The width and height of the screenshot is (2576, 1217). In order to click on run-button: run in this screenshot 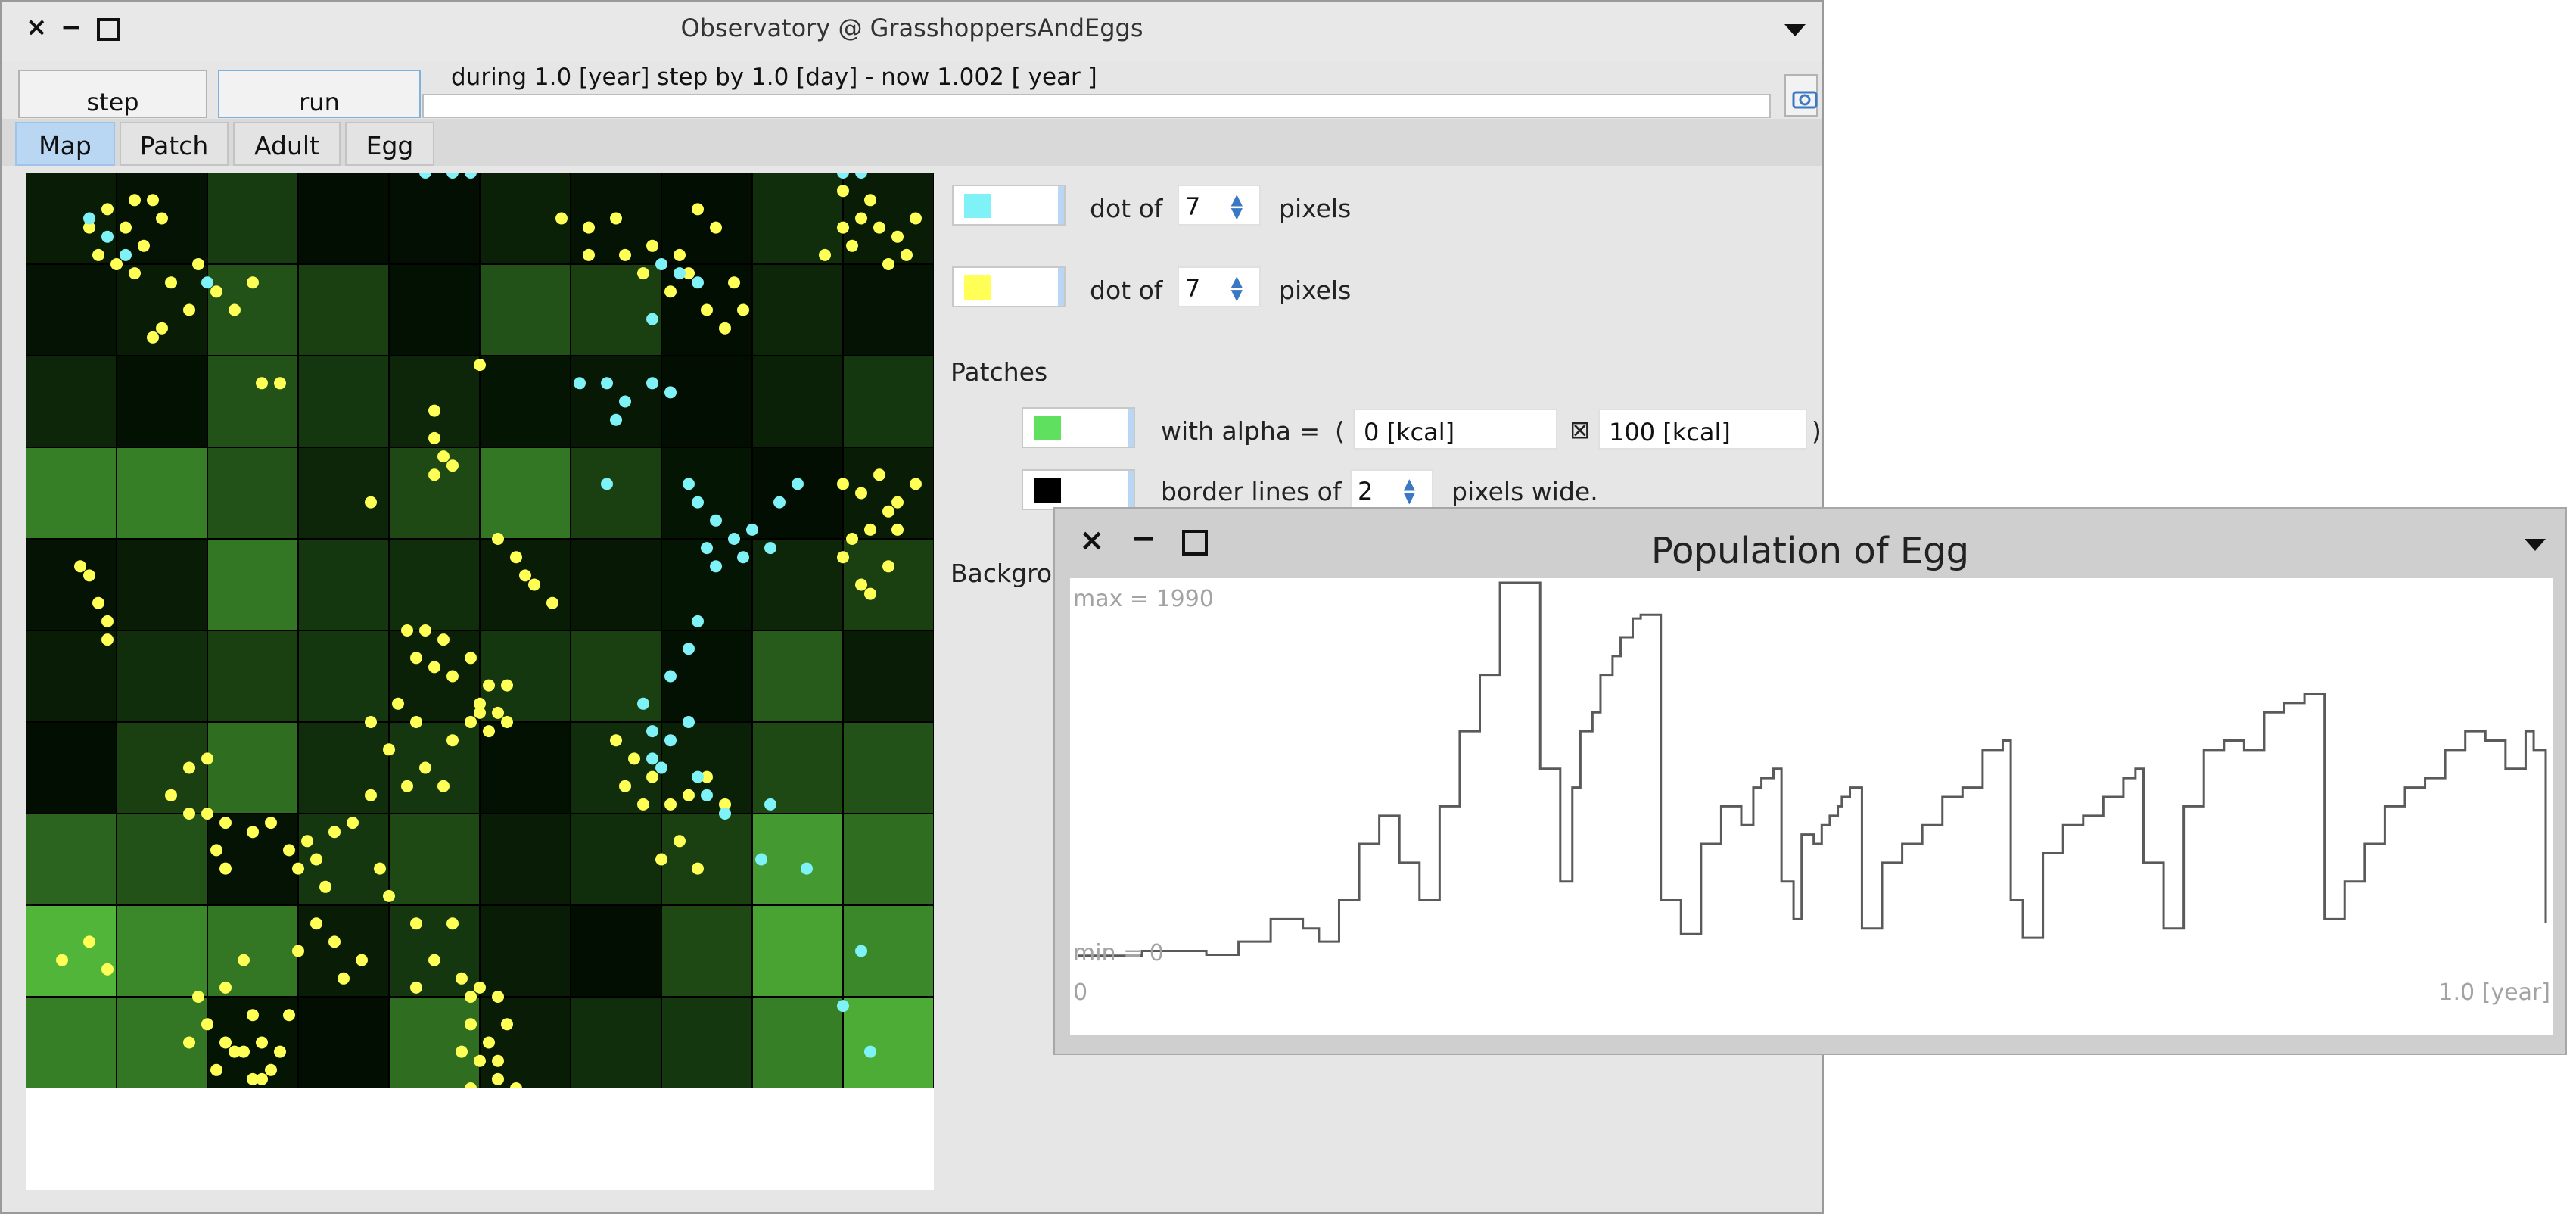, I will do `click(319, 94)`.